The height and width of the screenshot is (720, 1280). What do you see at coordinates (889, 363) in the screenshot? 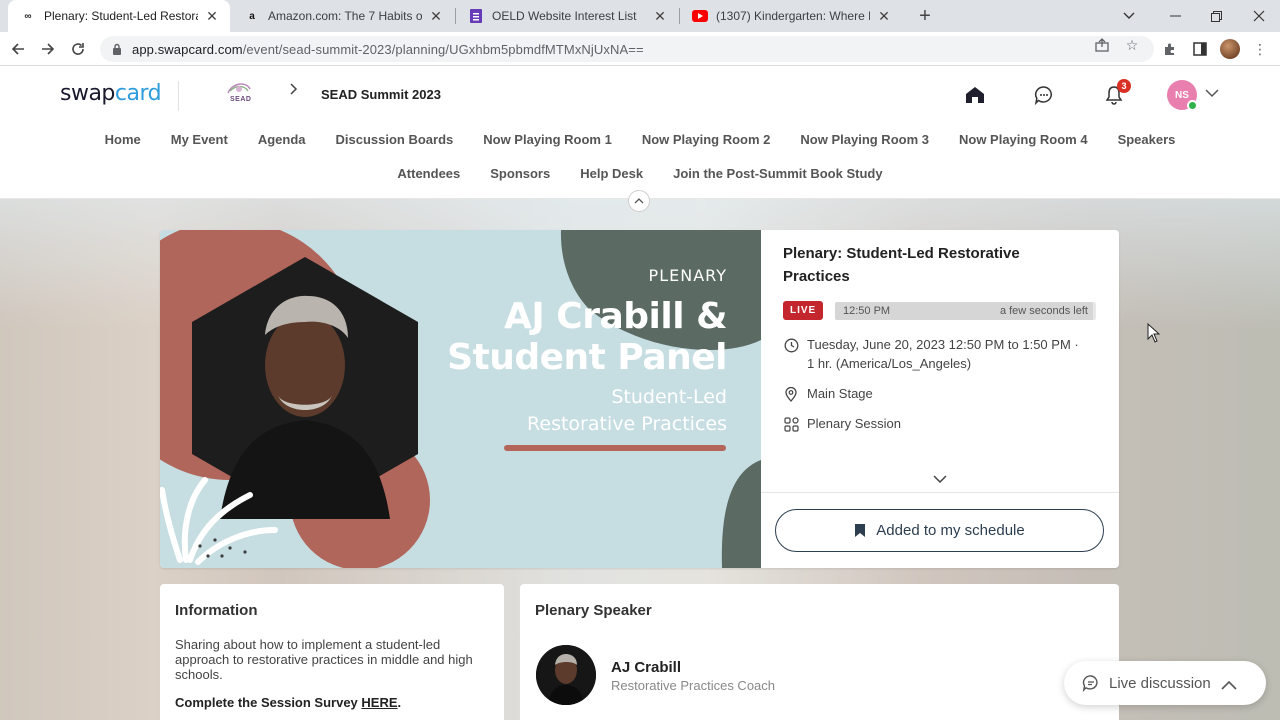
I see `datetime-line-2: 1 hr. (America/Los_Angeles)` at bounding box center [889, 363].